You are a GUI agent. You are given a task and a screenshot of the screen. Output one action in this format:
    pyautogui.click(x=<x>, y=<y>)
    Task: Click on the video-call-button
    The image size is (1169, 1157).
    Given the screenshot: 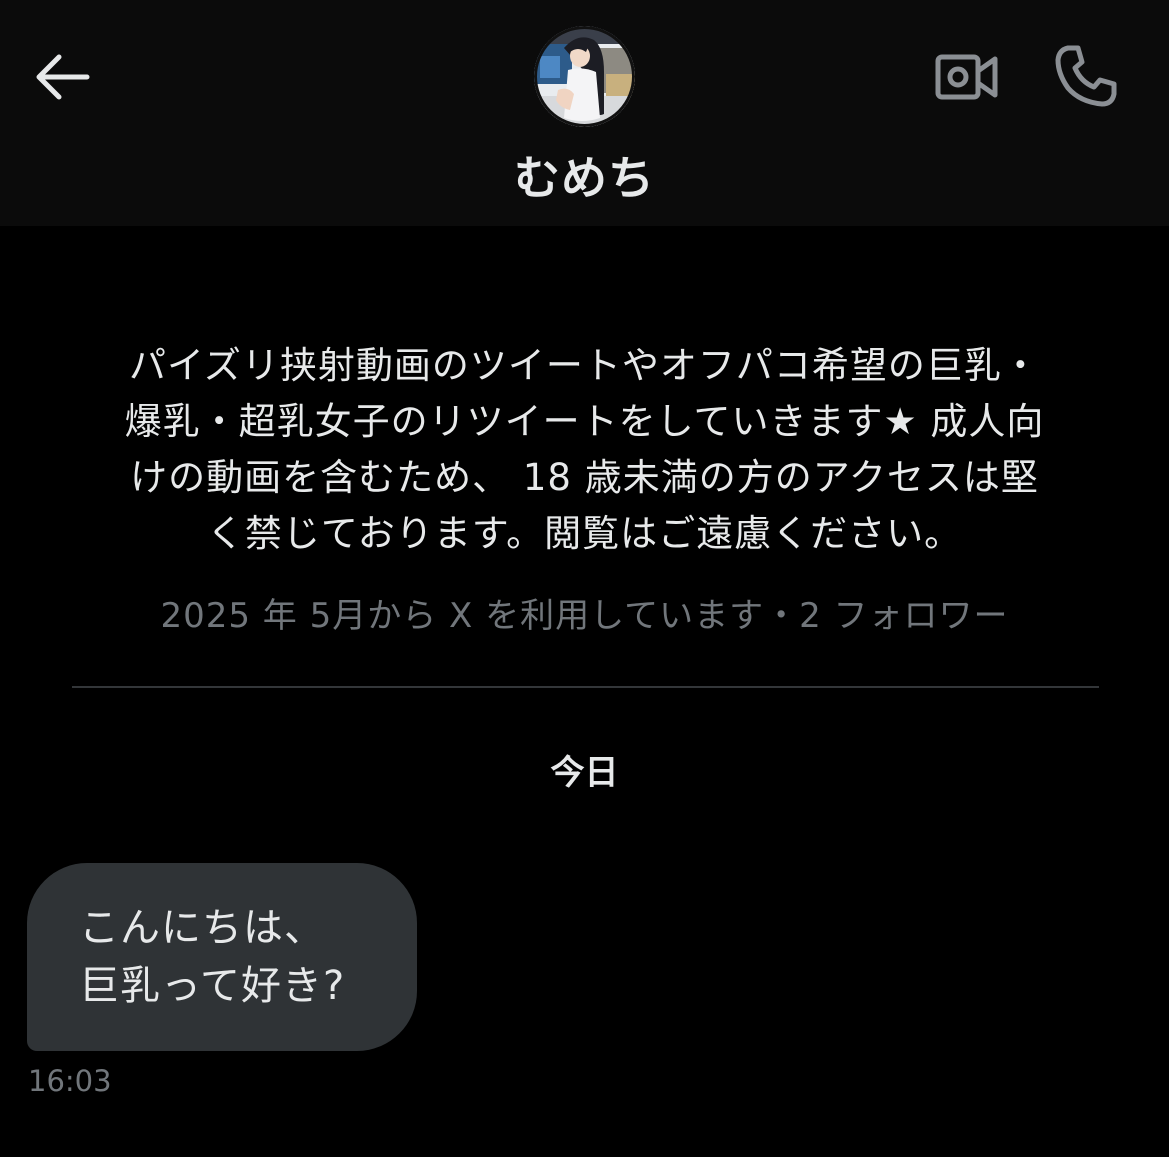 What is the action you would take?
    pyautogui.click(x=967, y=77)
    